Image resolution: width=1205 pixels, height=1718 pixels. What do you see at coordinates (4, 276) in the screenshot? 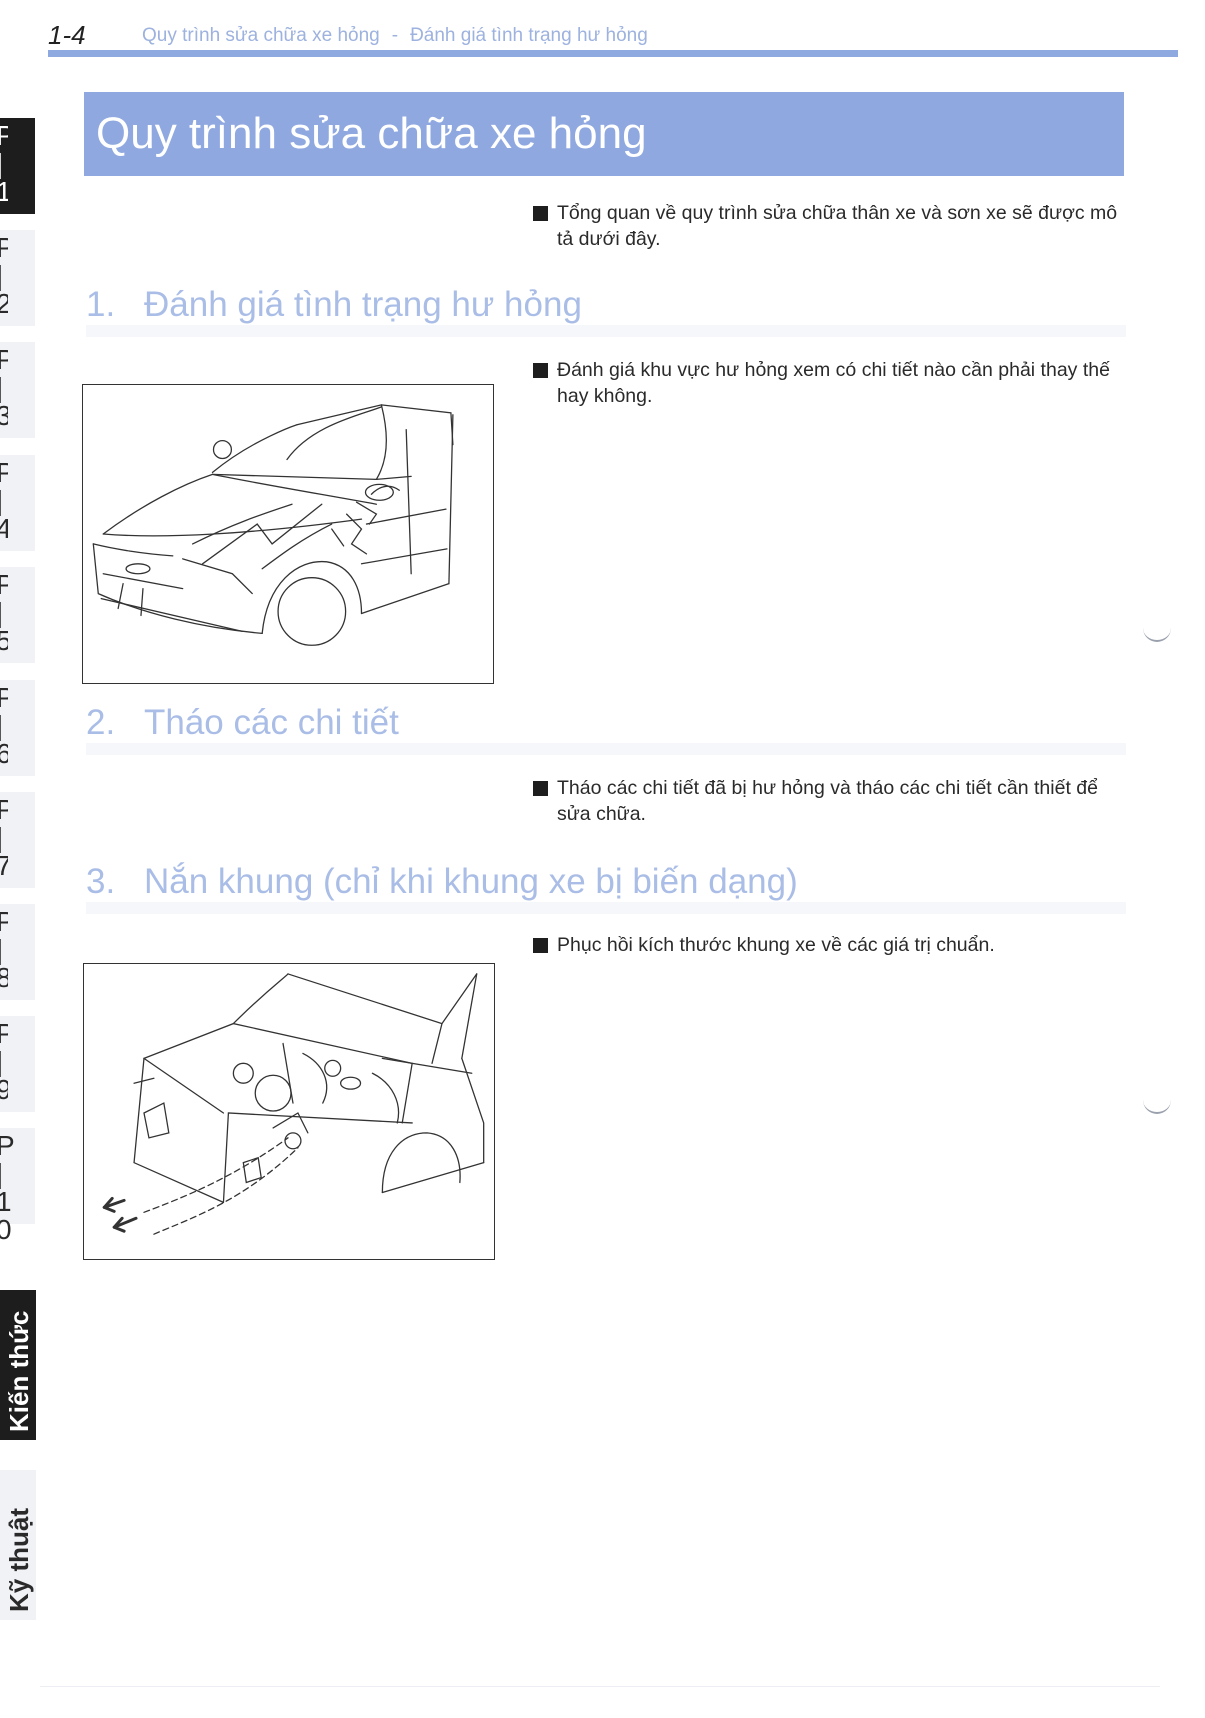
I see `side-tab-label: P | 2` at bounding box center [4, 276].